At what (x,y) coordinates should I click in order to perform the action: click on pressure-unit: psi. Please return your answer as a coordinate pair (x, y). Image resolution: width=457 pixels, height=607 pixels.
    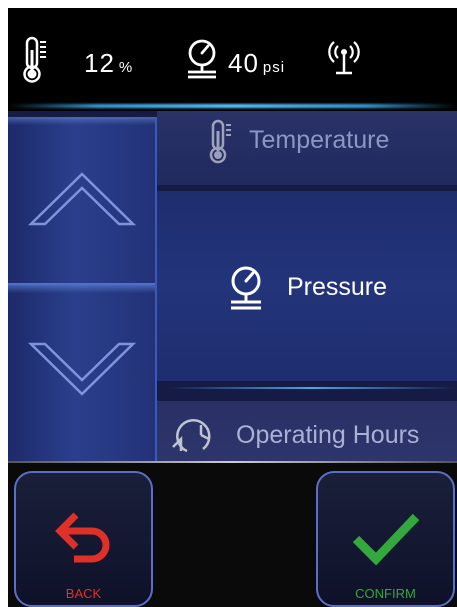
    Looking at the image, I should click on (274, 67).